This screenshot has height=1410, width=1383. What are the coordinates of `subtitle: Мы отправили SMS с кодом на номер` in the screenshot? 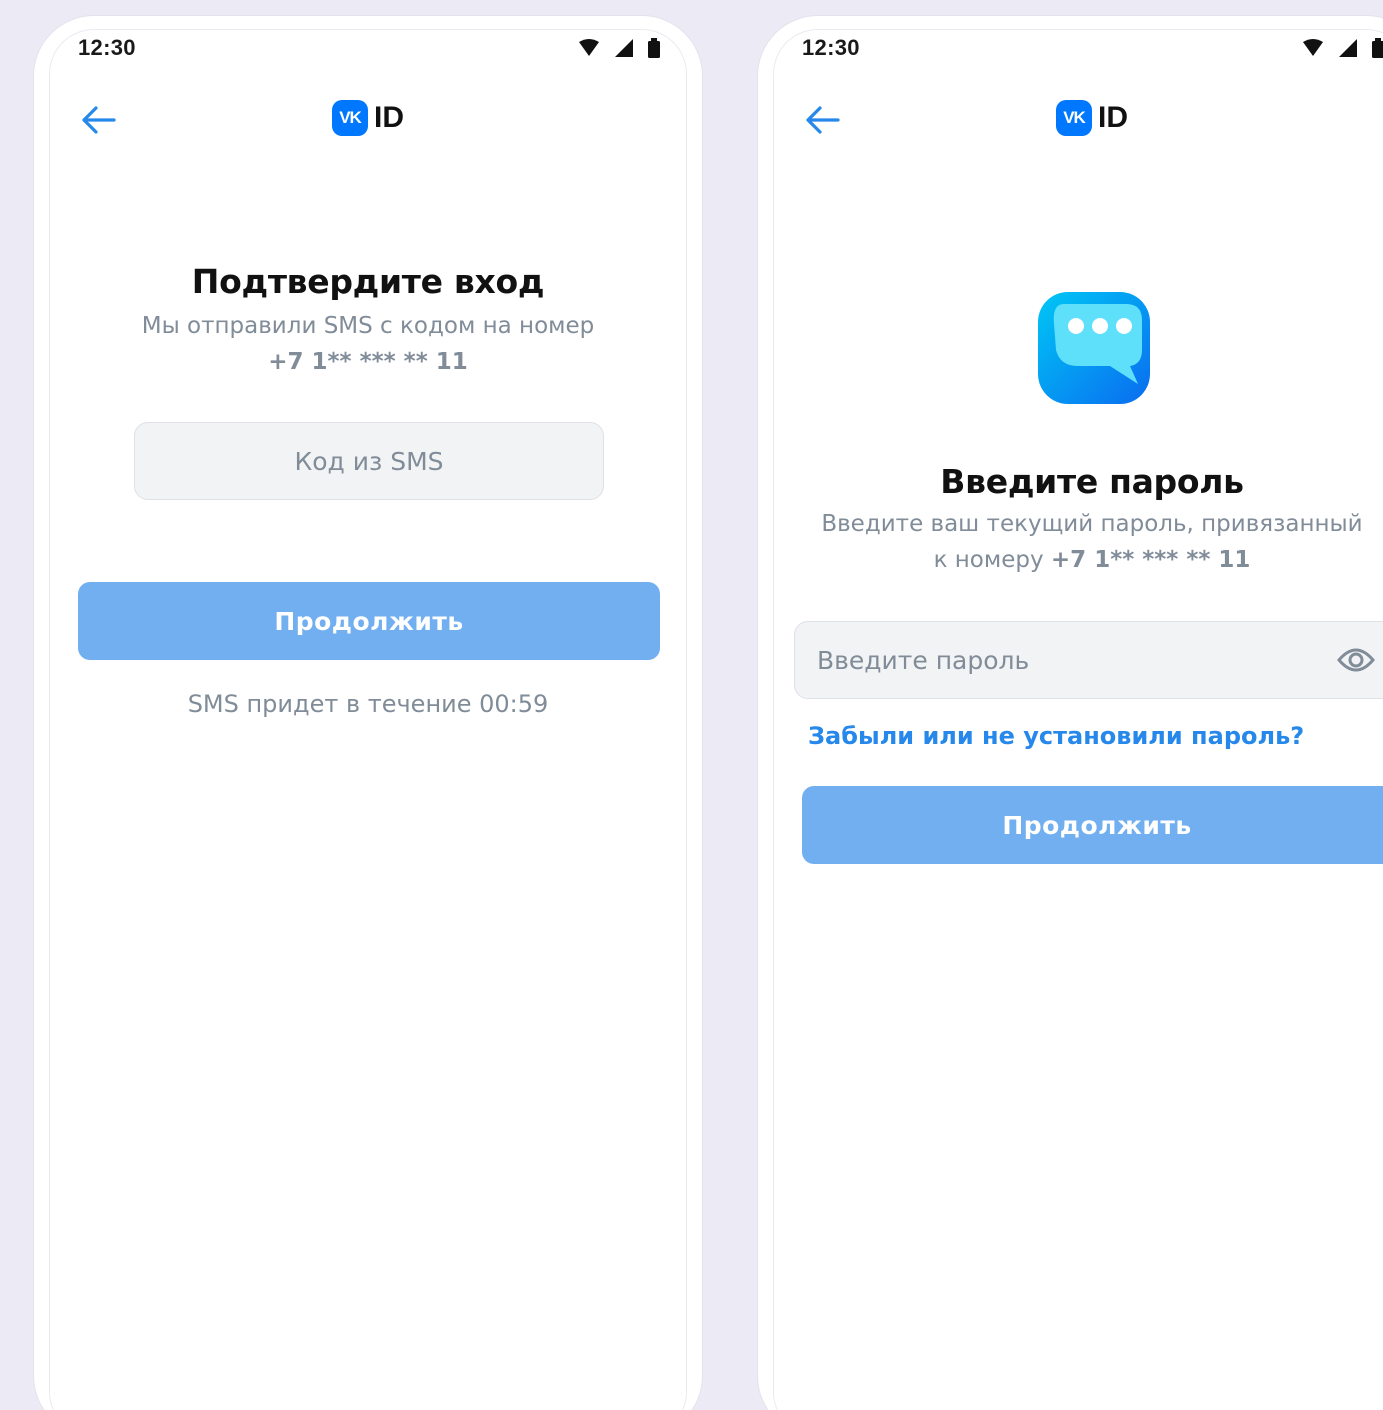 It's located at (368, 326).